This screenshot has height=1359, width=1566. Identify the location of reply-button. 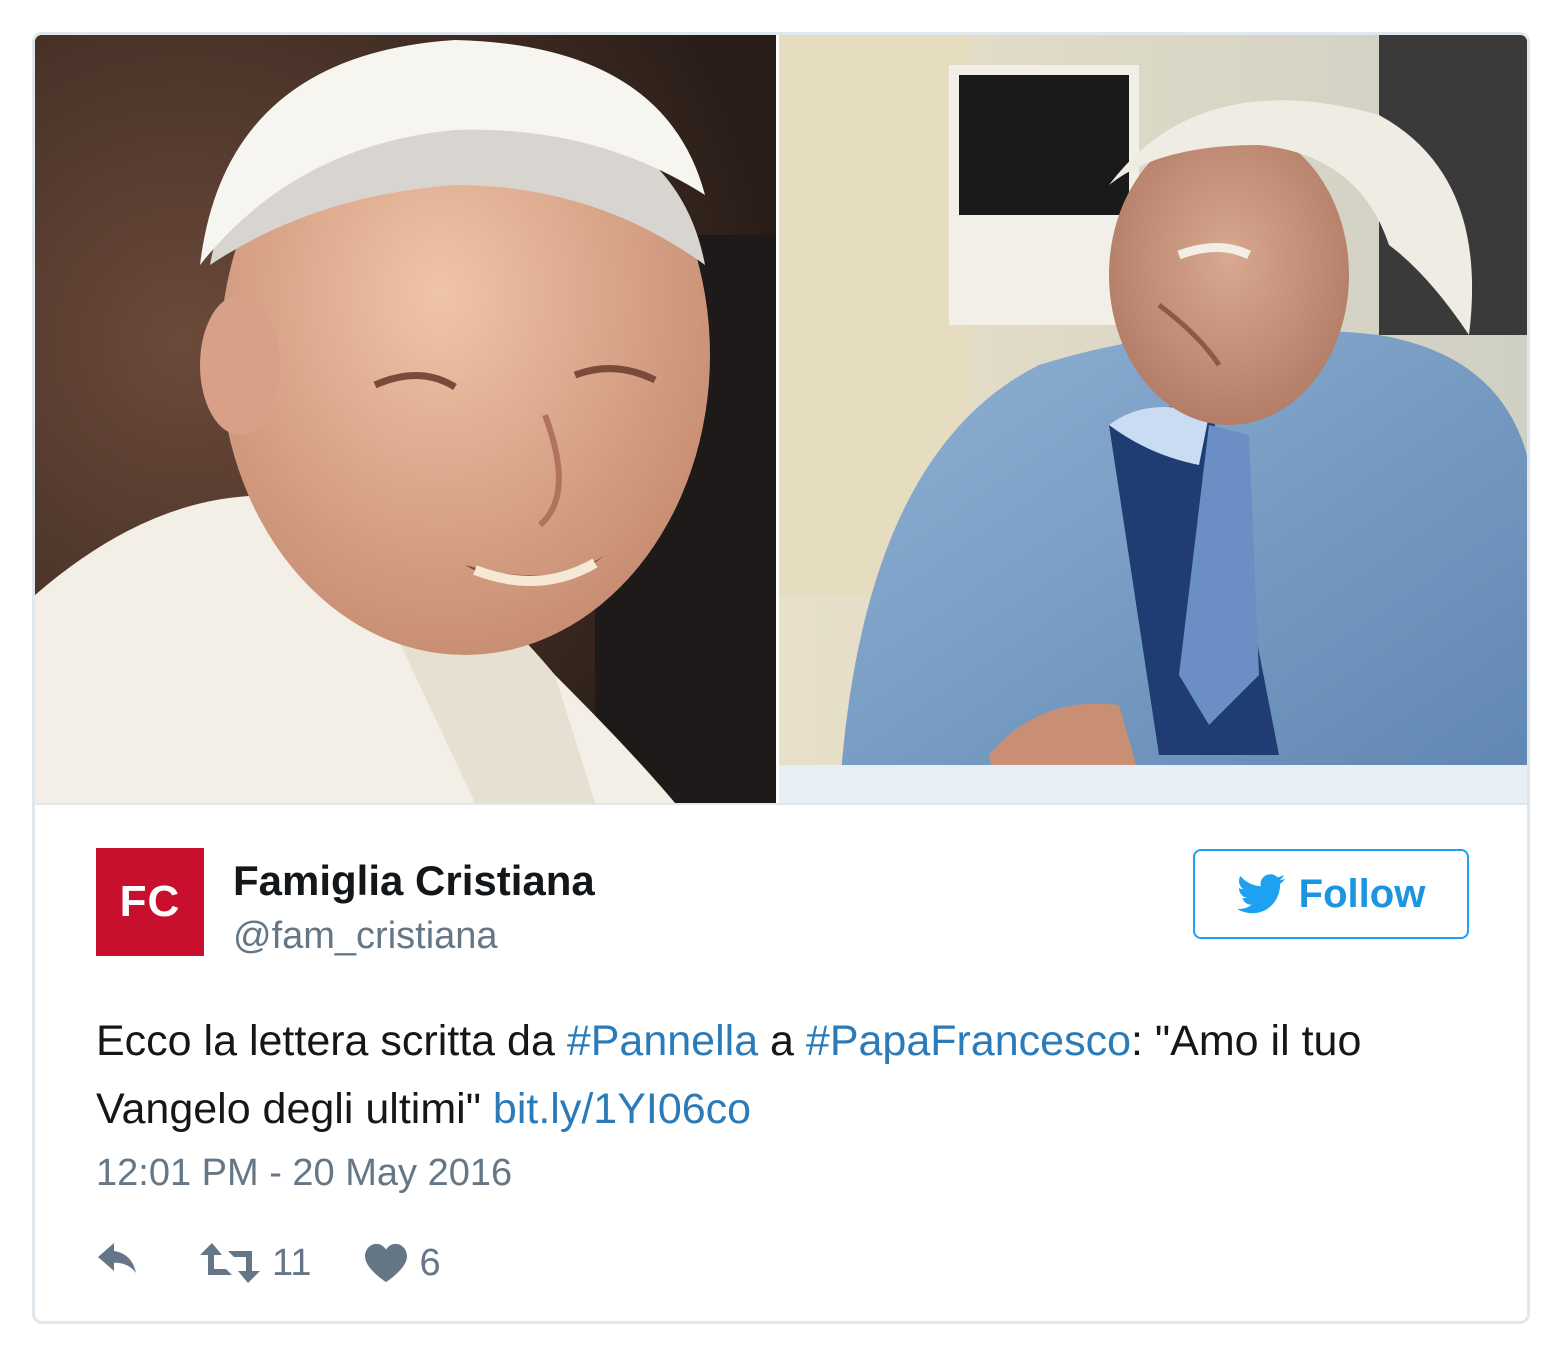
(120, 1263).